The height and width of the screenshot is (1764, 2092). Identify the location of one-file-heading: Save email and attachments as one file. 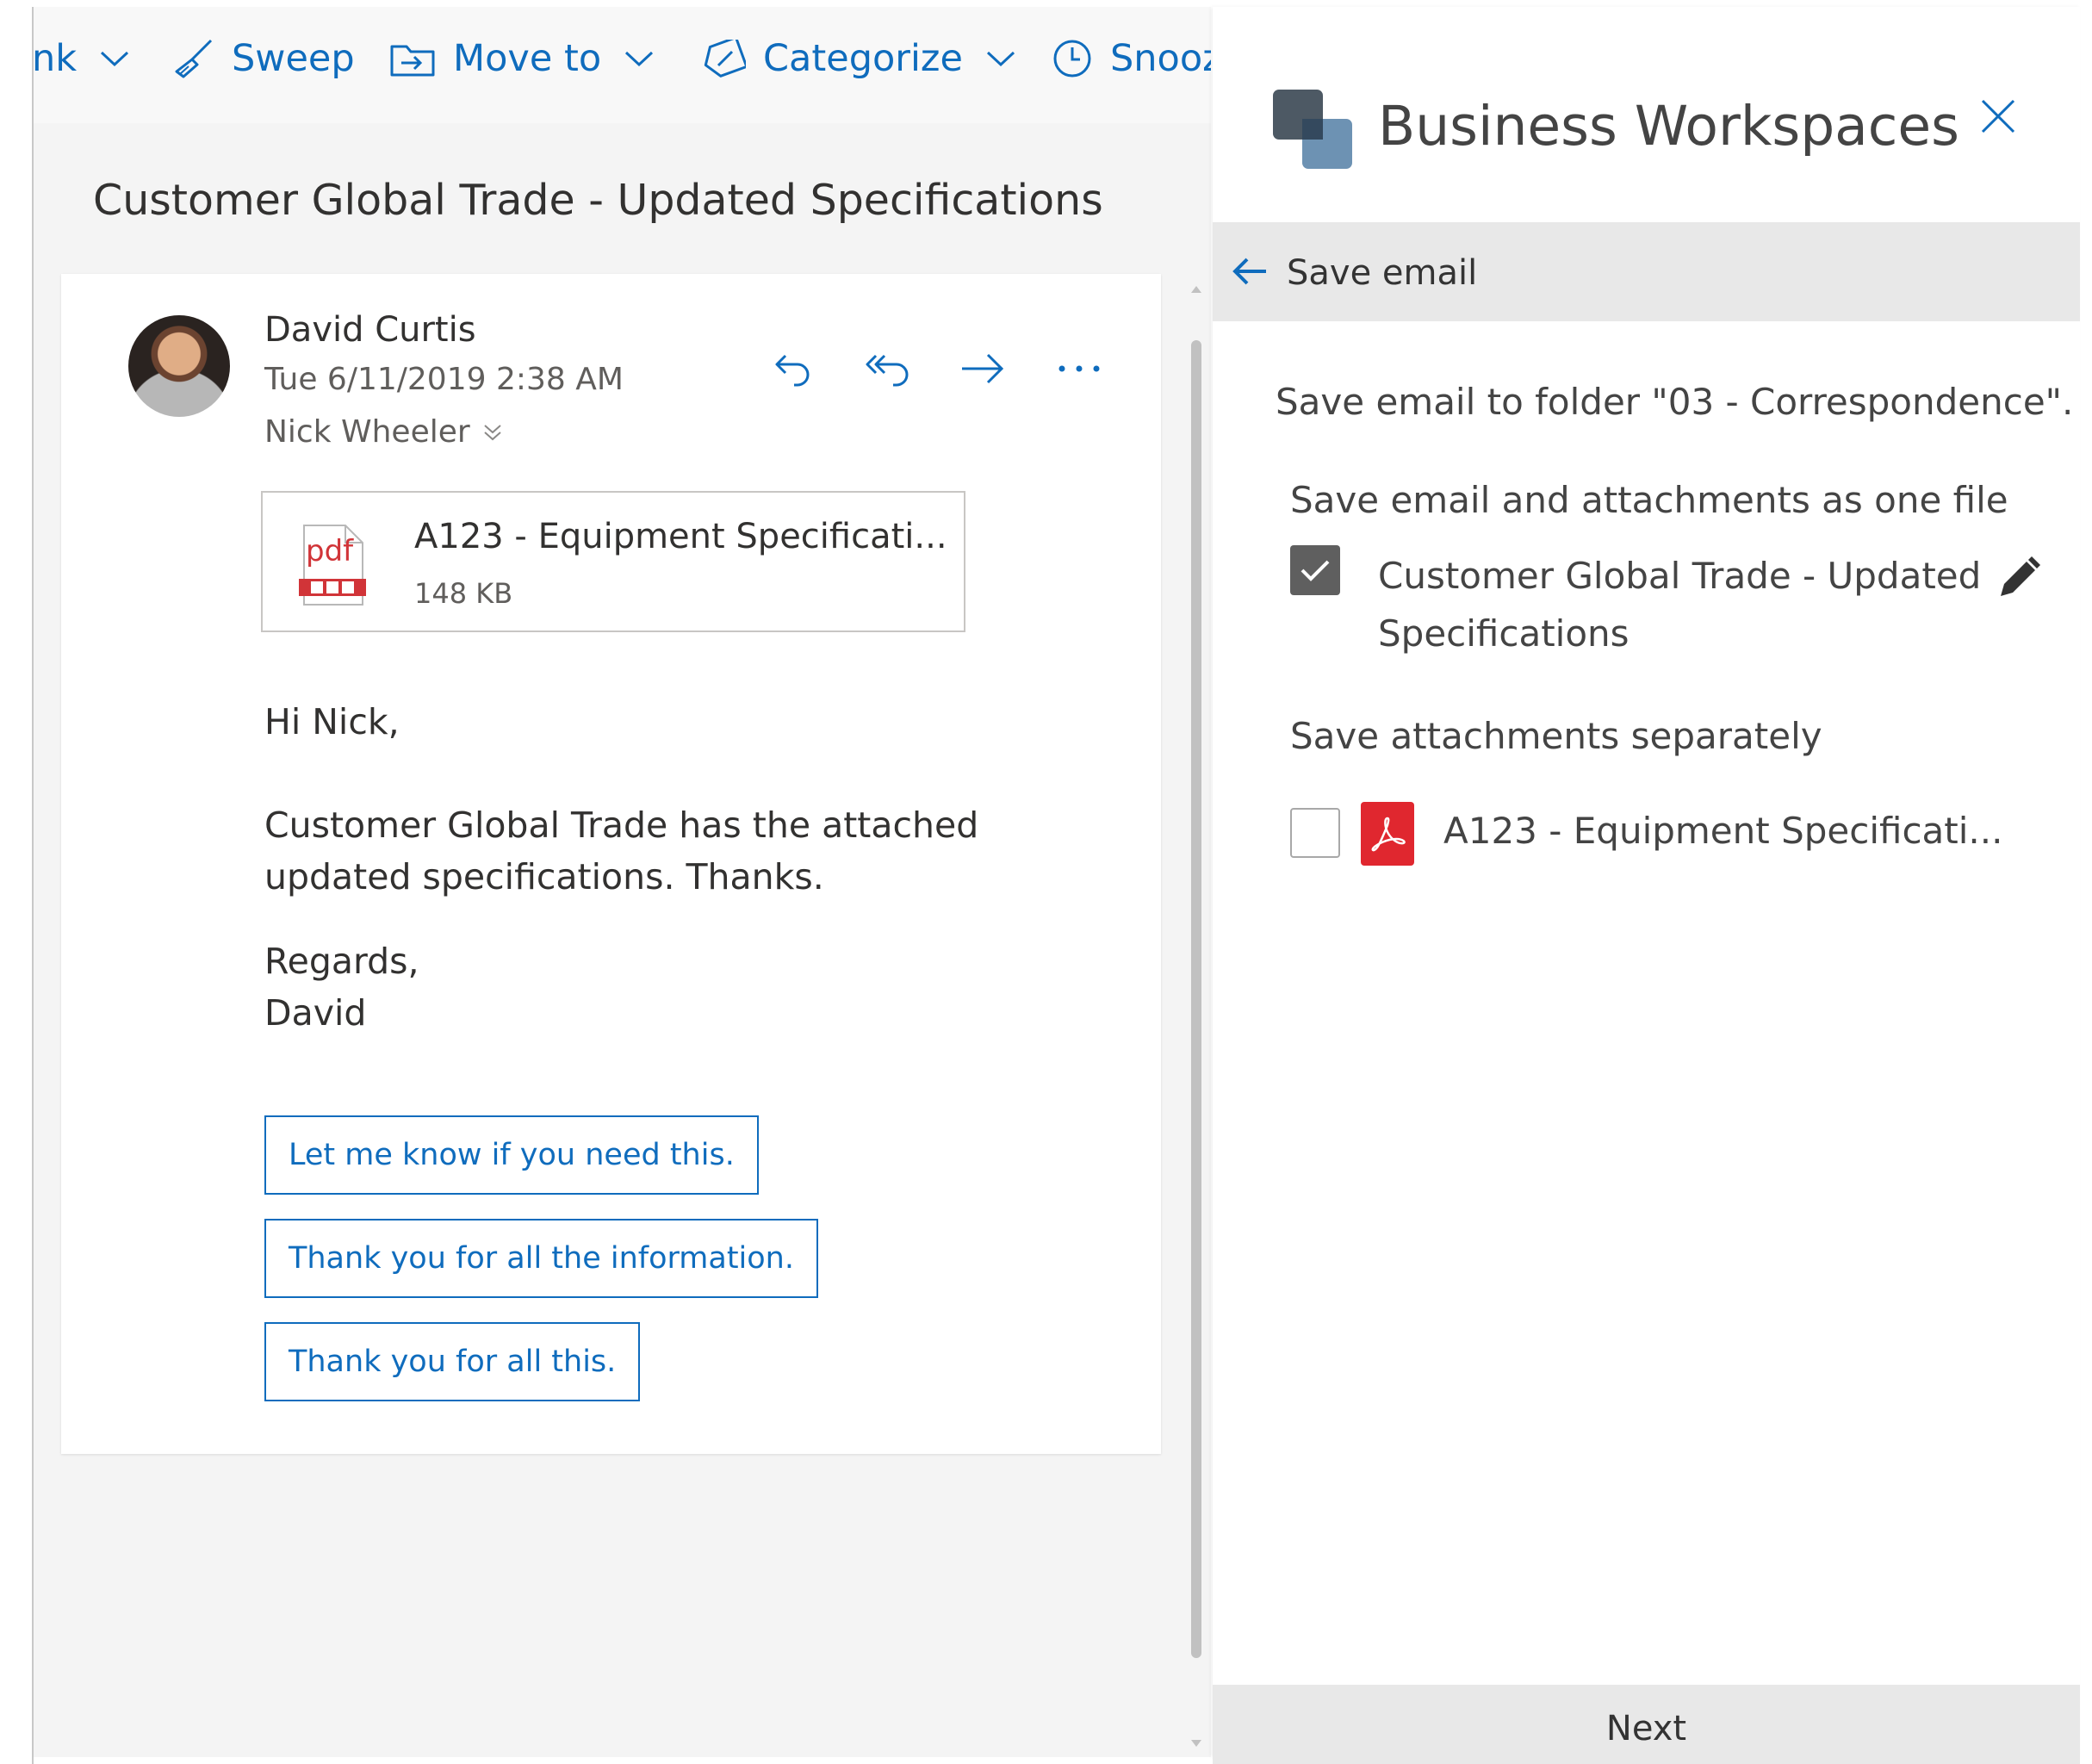
(1649, 500).